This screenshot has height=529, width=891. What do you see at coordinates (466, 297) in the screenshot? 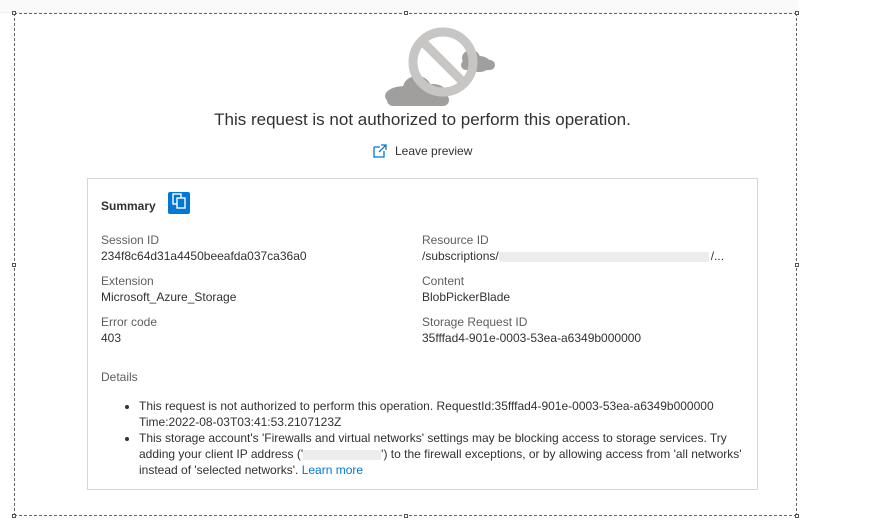
I see `content-value: BlobPickerBlade` at bounding box center [466, 297].